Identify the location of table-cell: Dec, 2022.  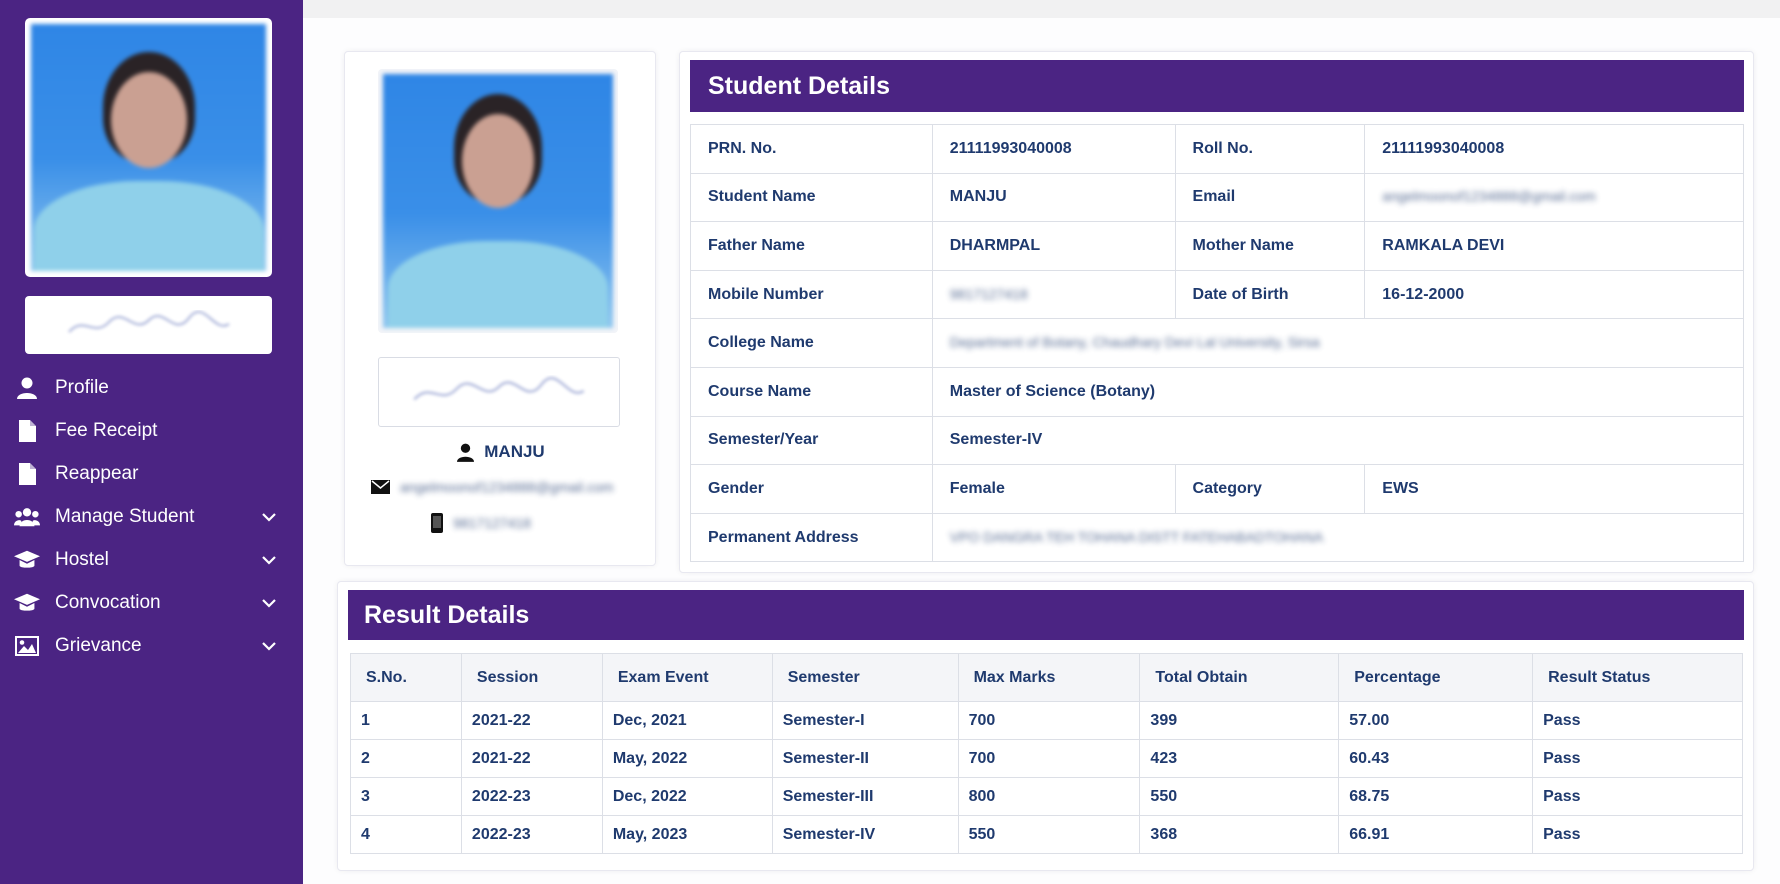
(687, 796).